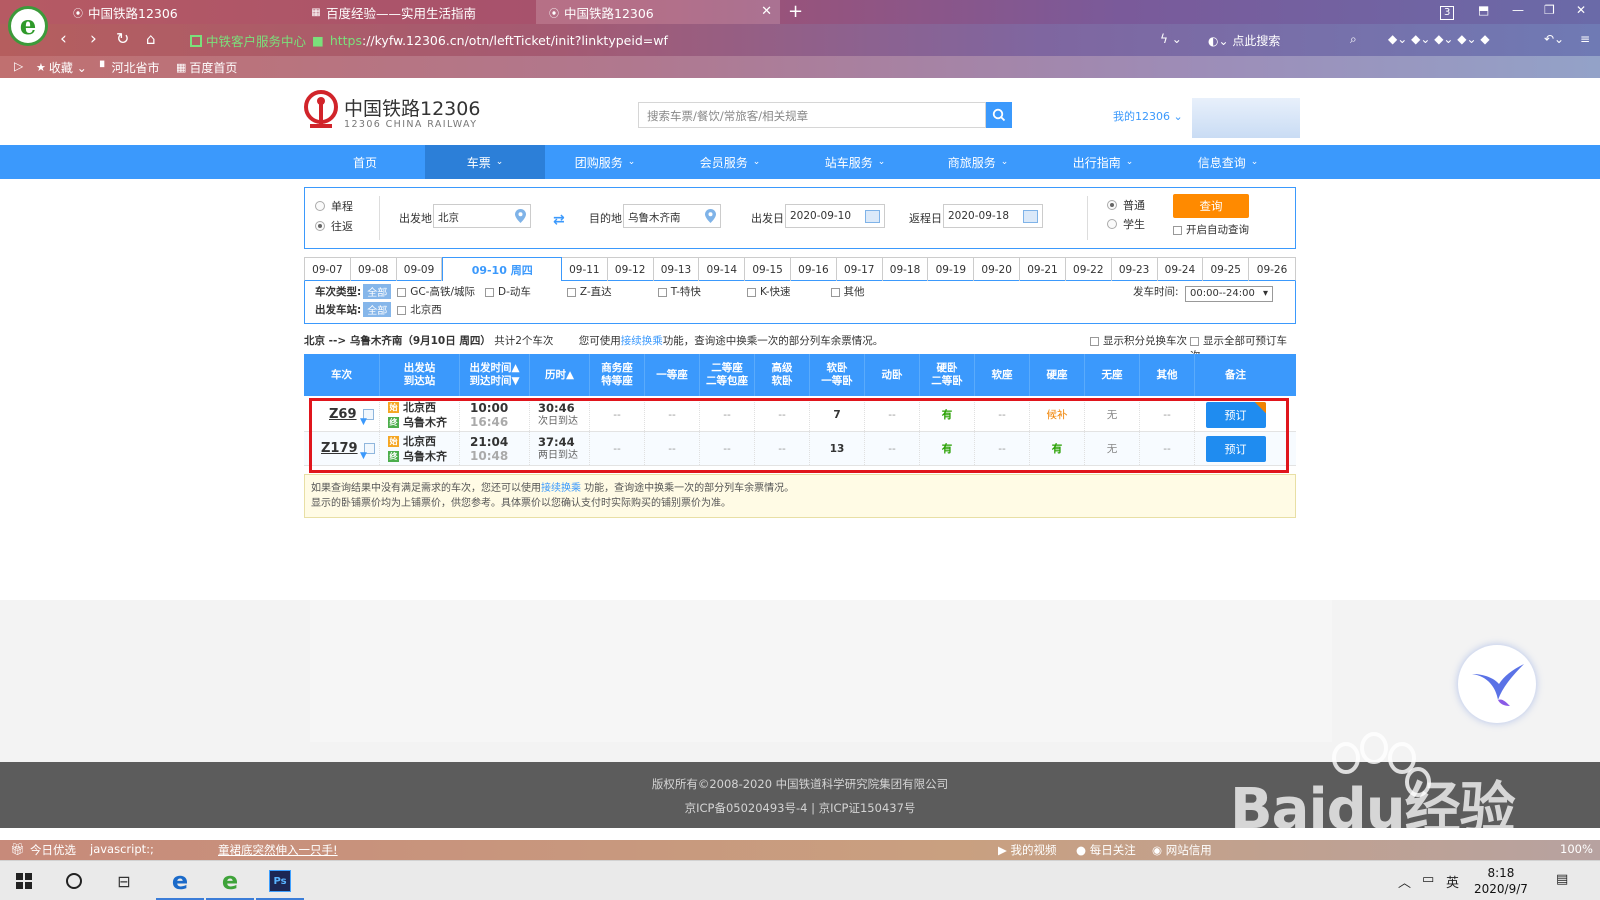 This screenshot has width=1600, height=900. Describe the element at coordinates (61, 67) in the screenshot. I see `bookmark-favorites: ★ 收藏 ⌄` at that location.